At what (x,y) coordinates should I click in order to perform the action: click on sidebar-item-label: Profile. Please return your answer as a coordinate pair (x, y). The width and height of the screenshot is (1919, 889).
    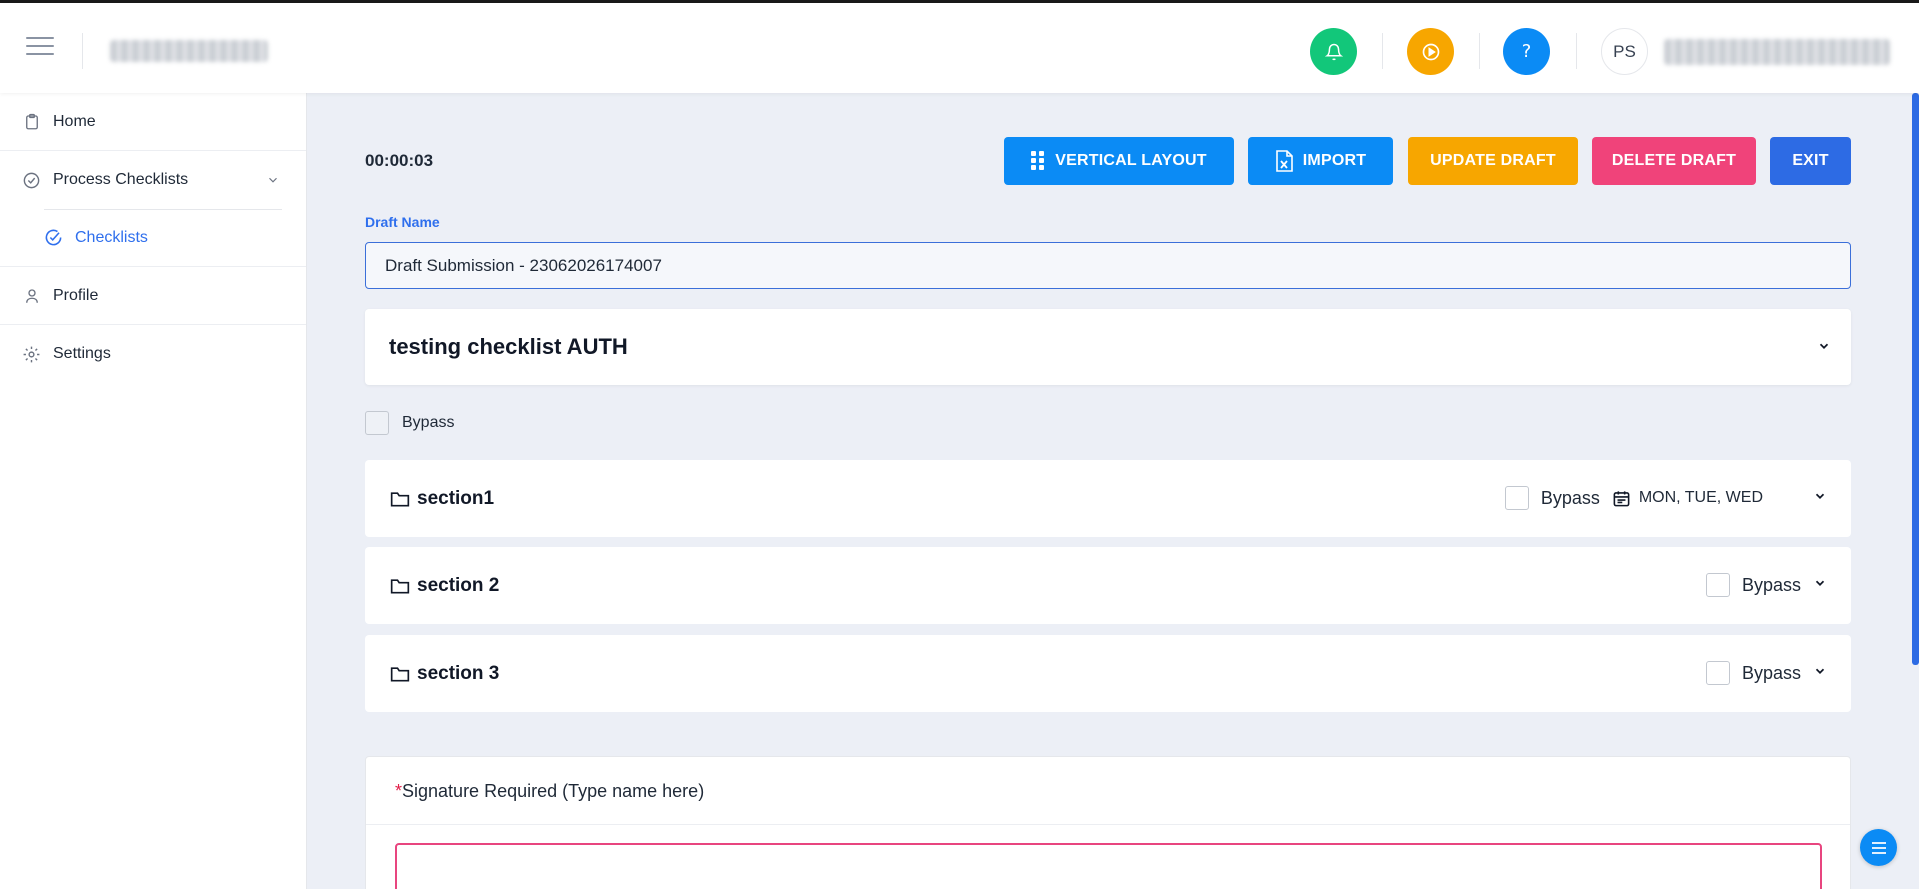
    Looking at the image, I should click on (76, 295).